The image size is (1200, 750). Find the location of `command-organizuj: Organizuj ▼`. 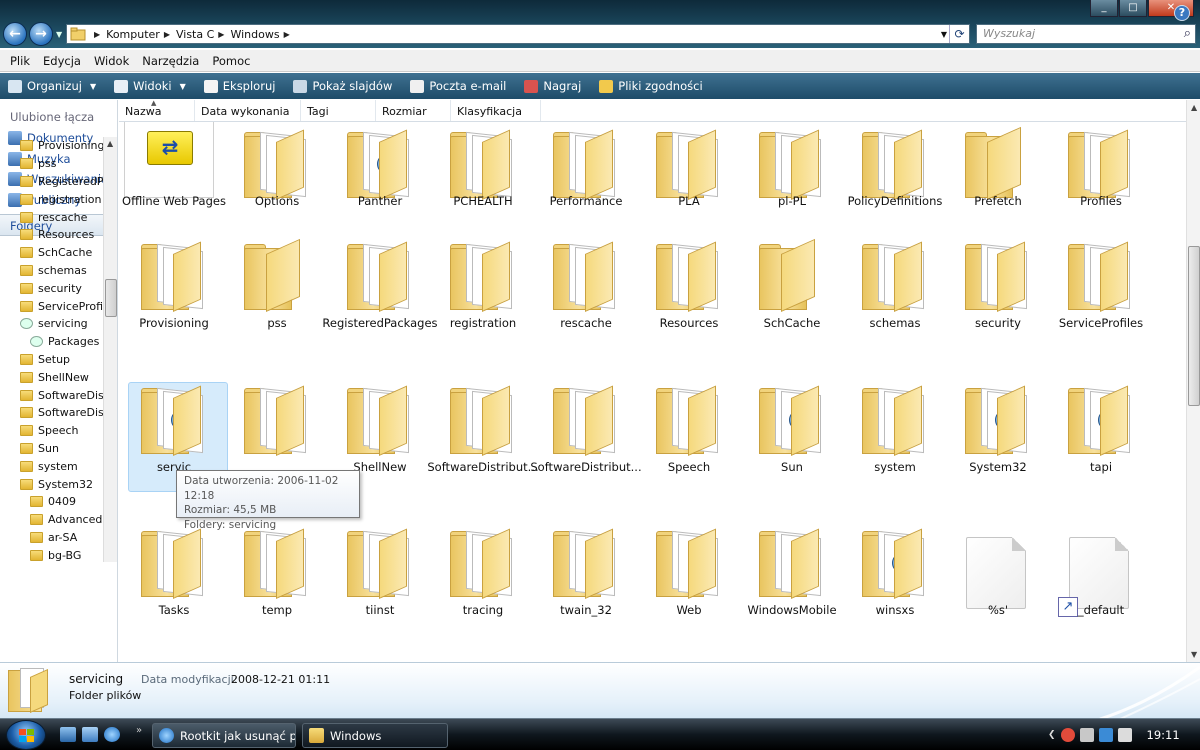

command-organizuj: Organizuj ▼ is located at coordinates (52, 86).